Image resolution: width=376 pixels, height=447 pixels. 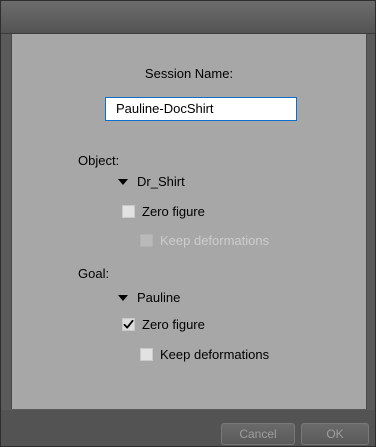 I want to click on goal-zero-figure-checkbox: Zero figure, so click(x=163, y=324).